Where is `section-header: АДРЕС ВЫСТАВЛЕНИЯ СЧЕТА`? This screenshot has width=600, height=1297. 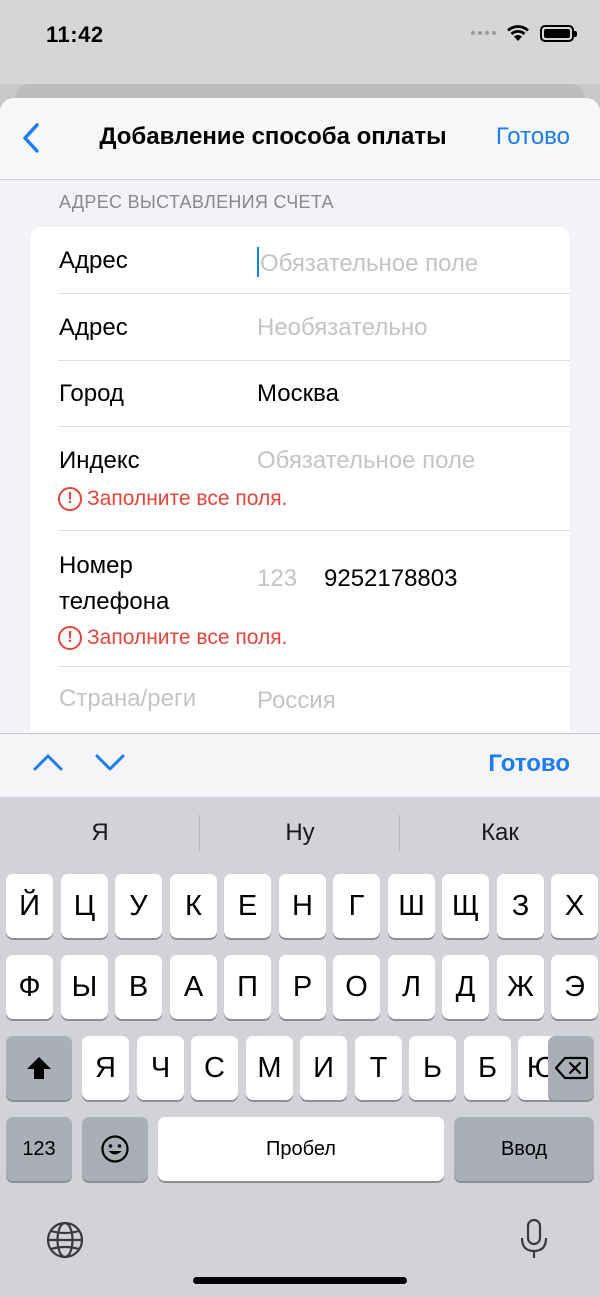 section-header: АДРЕС ВЫСТАВЛЕНИЯ СЧЕТА is located at coordinates (196, 202).